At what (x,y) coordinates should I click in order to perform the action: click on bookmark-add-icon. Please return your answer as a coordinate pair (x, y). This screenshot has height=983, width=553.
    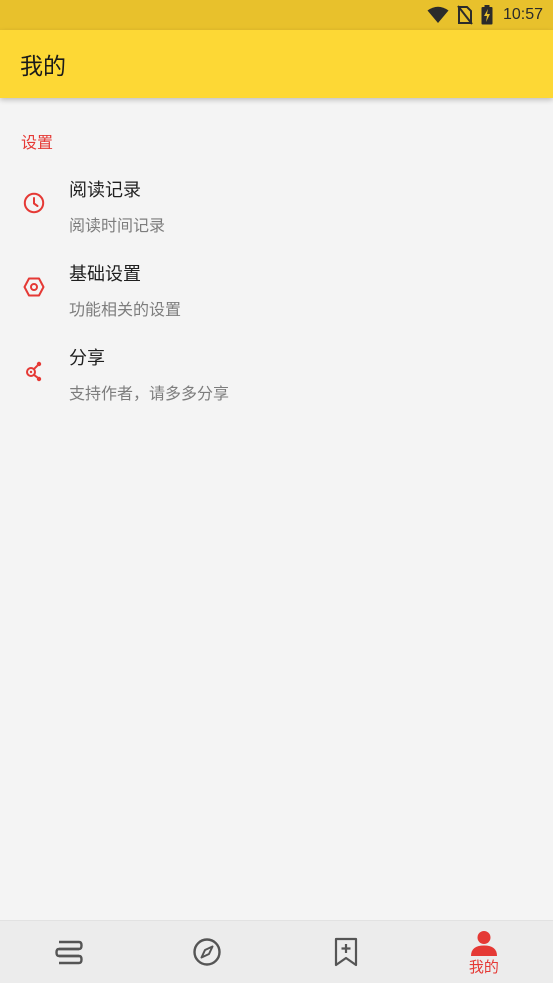
    Looking at the image, I should click on (345, 952).